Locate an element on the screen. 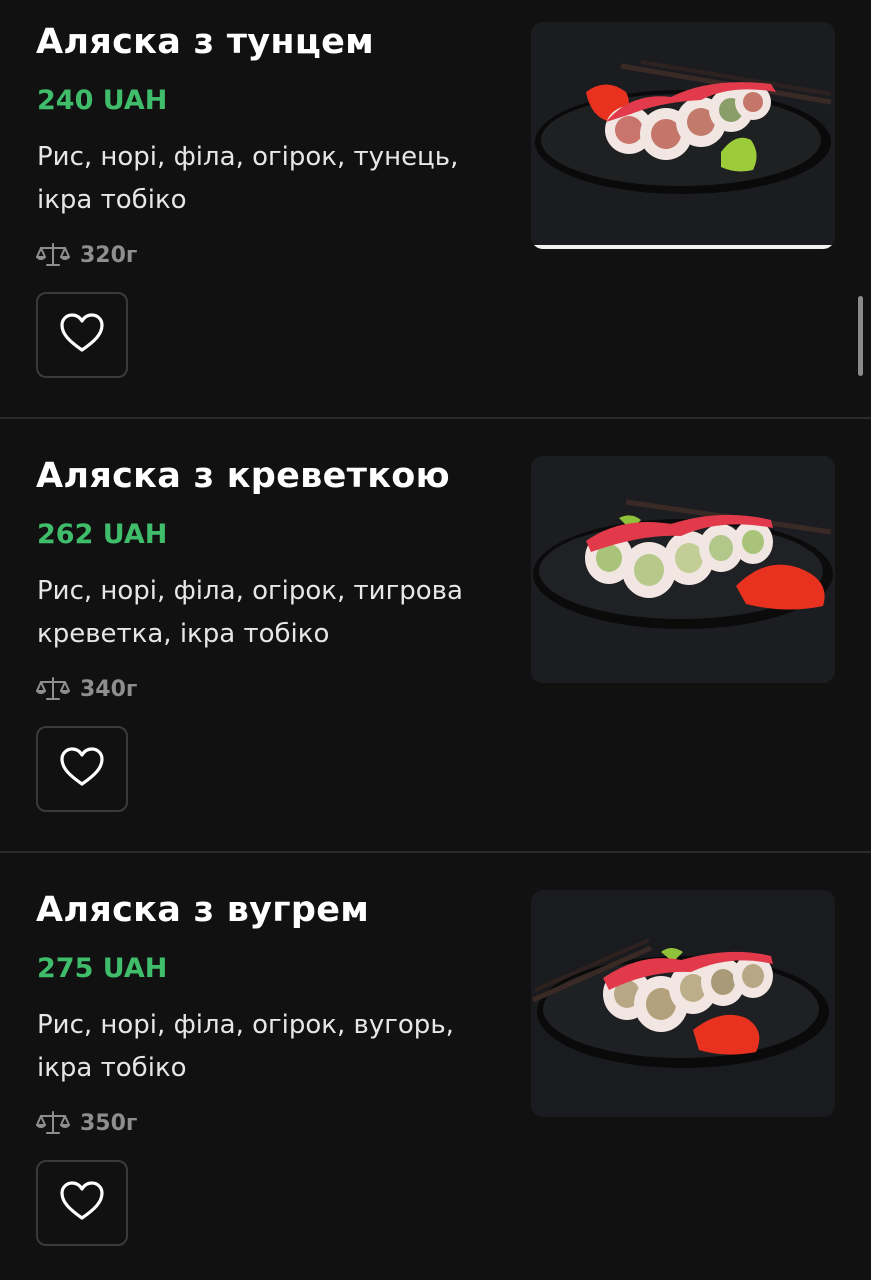  item-price: 240 UAH is located at coordinates (102, 100).